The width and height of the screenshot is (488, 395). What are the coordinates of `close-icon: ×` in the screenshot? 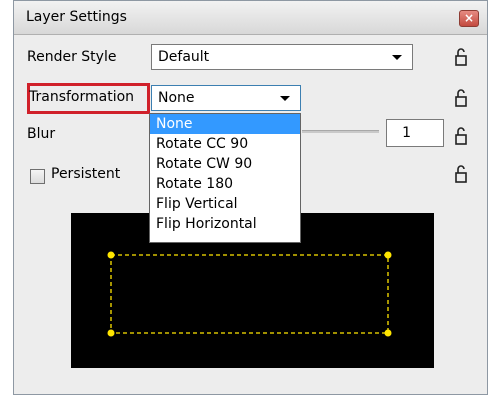 It's located at (469, 18).